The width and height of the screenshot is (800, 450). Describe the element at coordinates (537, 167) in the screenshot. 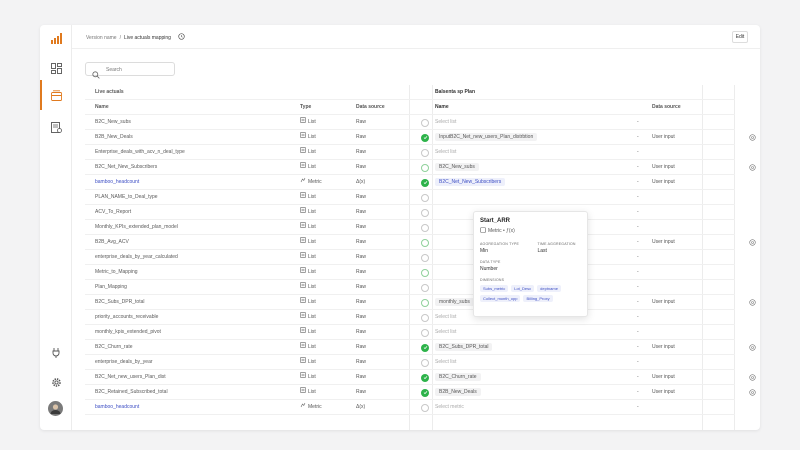

I see `target-select: B2C_New_subs` at that location.